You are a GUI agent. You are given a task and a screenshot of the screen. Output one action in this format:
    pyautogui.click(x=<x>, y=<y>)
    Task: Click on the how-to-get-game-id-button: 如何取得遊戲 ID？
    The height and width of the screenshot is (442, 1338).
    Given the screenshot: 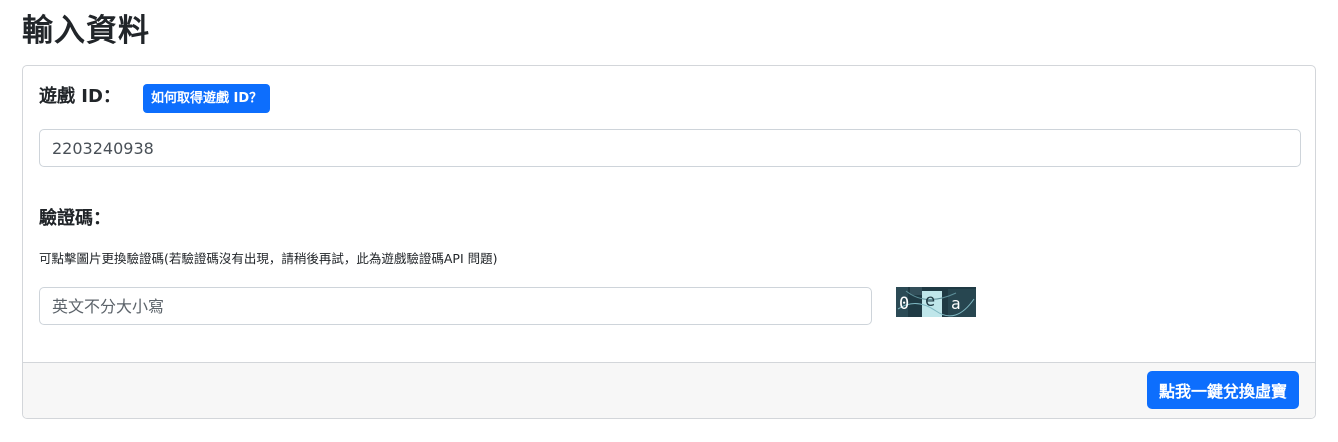 What is the action you would take?
    pyautogui.click(x=207, y=98)
    